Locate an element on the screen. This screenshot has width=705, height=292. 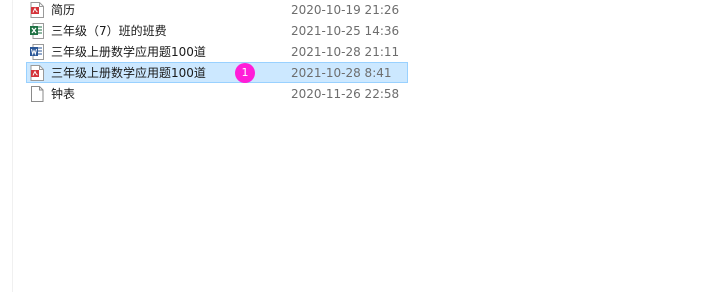
file-row: 三年级（7）班的班费 2021-10-25 14:36 is located at coordinates (217, 30).